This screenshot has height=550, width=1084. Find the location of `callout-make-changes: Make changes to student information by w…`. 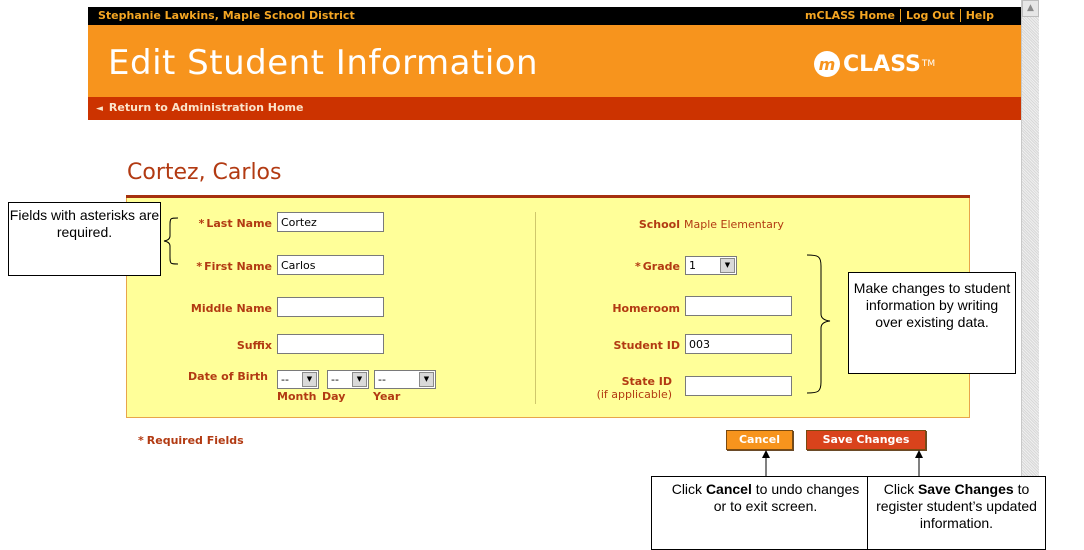

callout-make-changes: Make changes to student information by w… is located at coordinates (932, 323).